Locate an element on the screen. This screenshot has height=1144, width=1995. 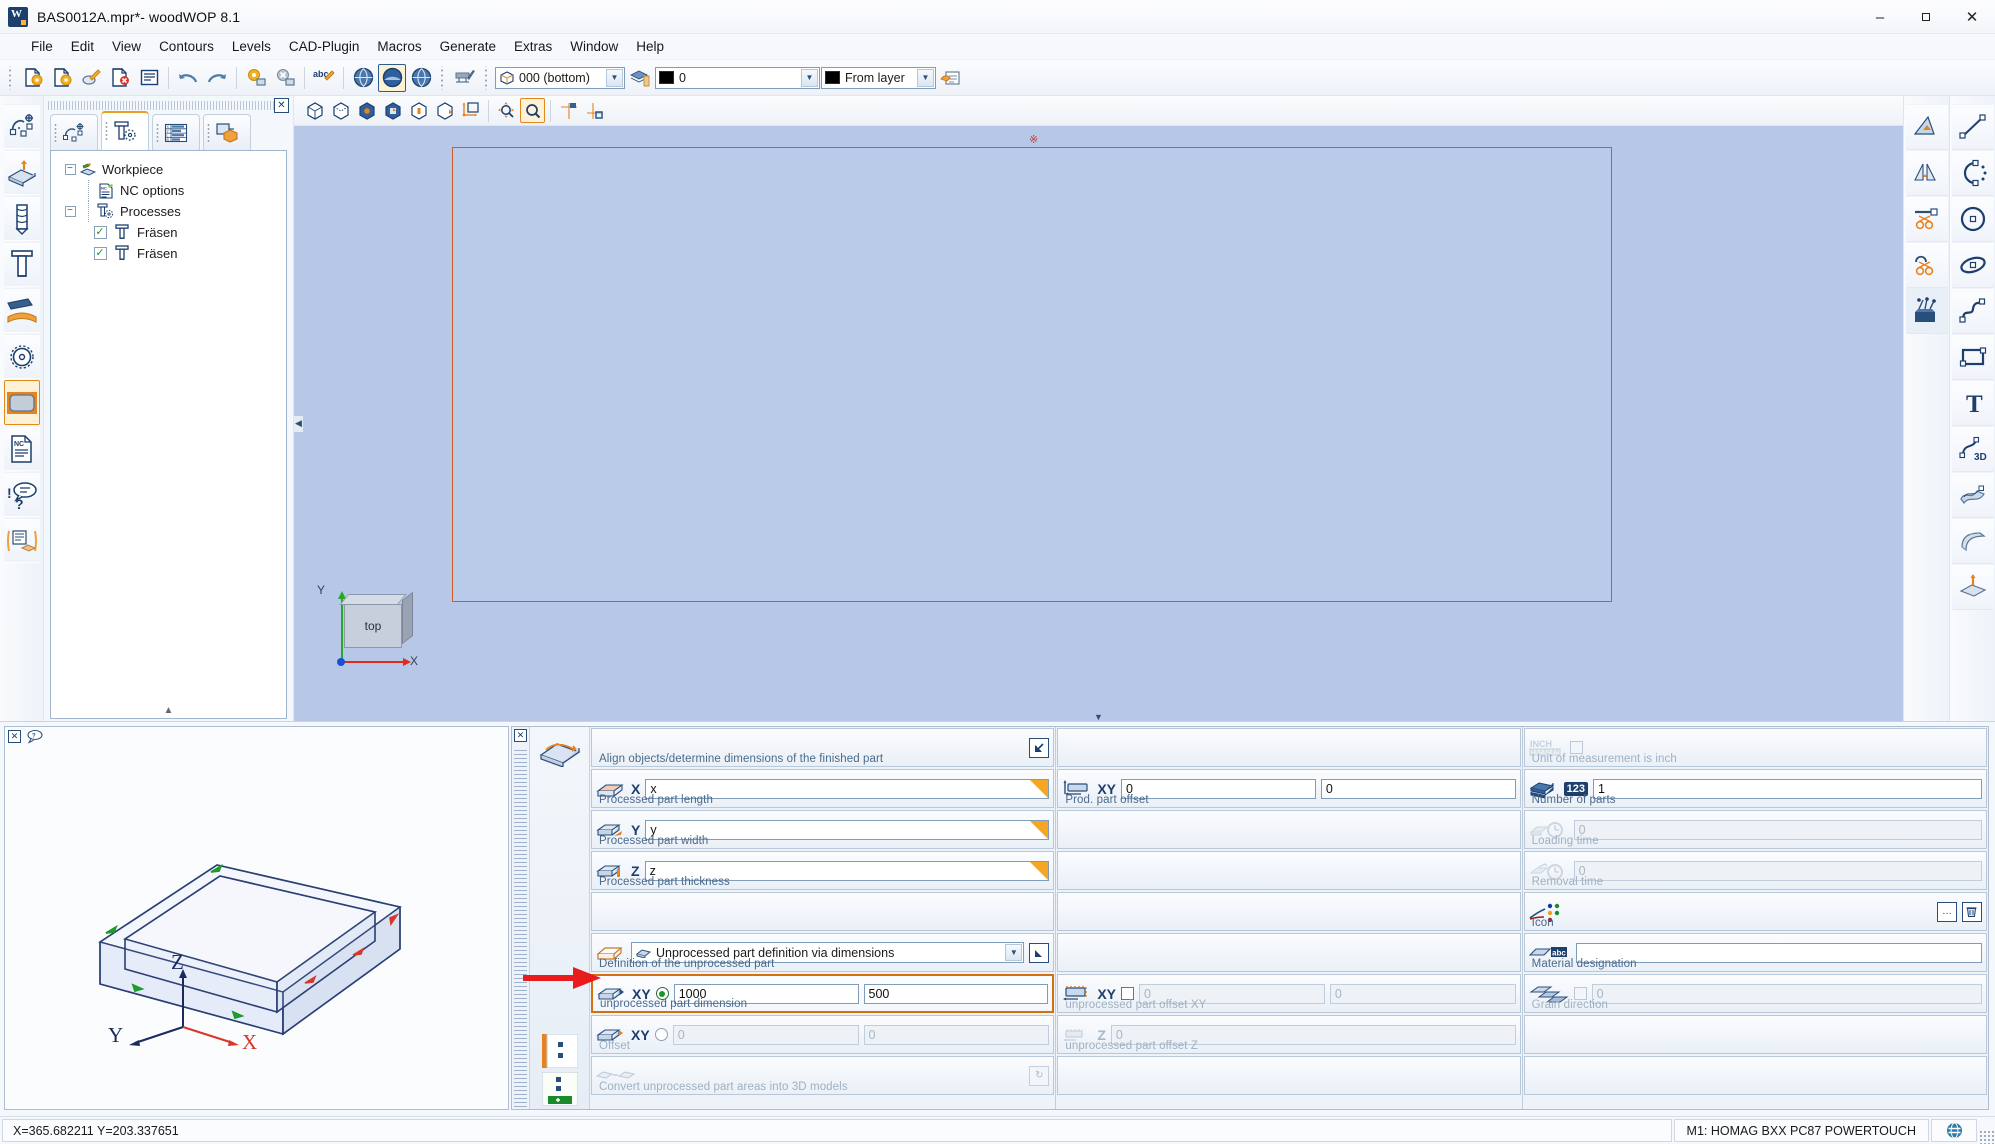
edit-file-icon is located at coordinates (91, 78).